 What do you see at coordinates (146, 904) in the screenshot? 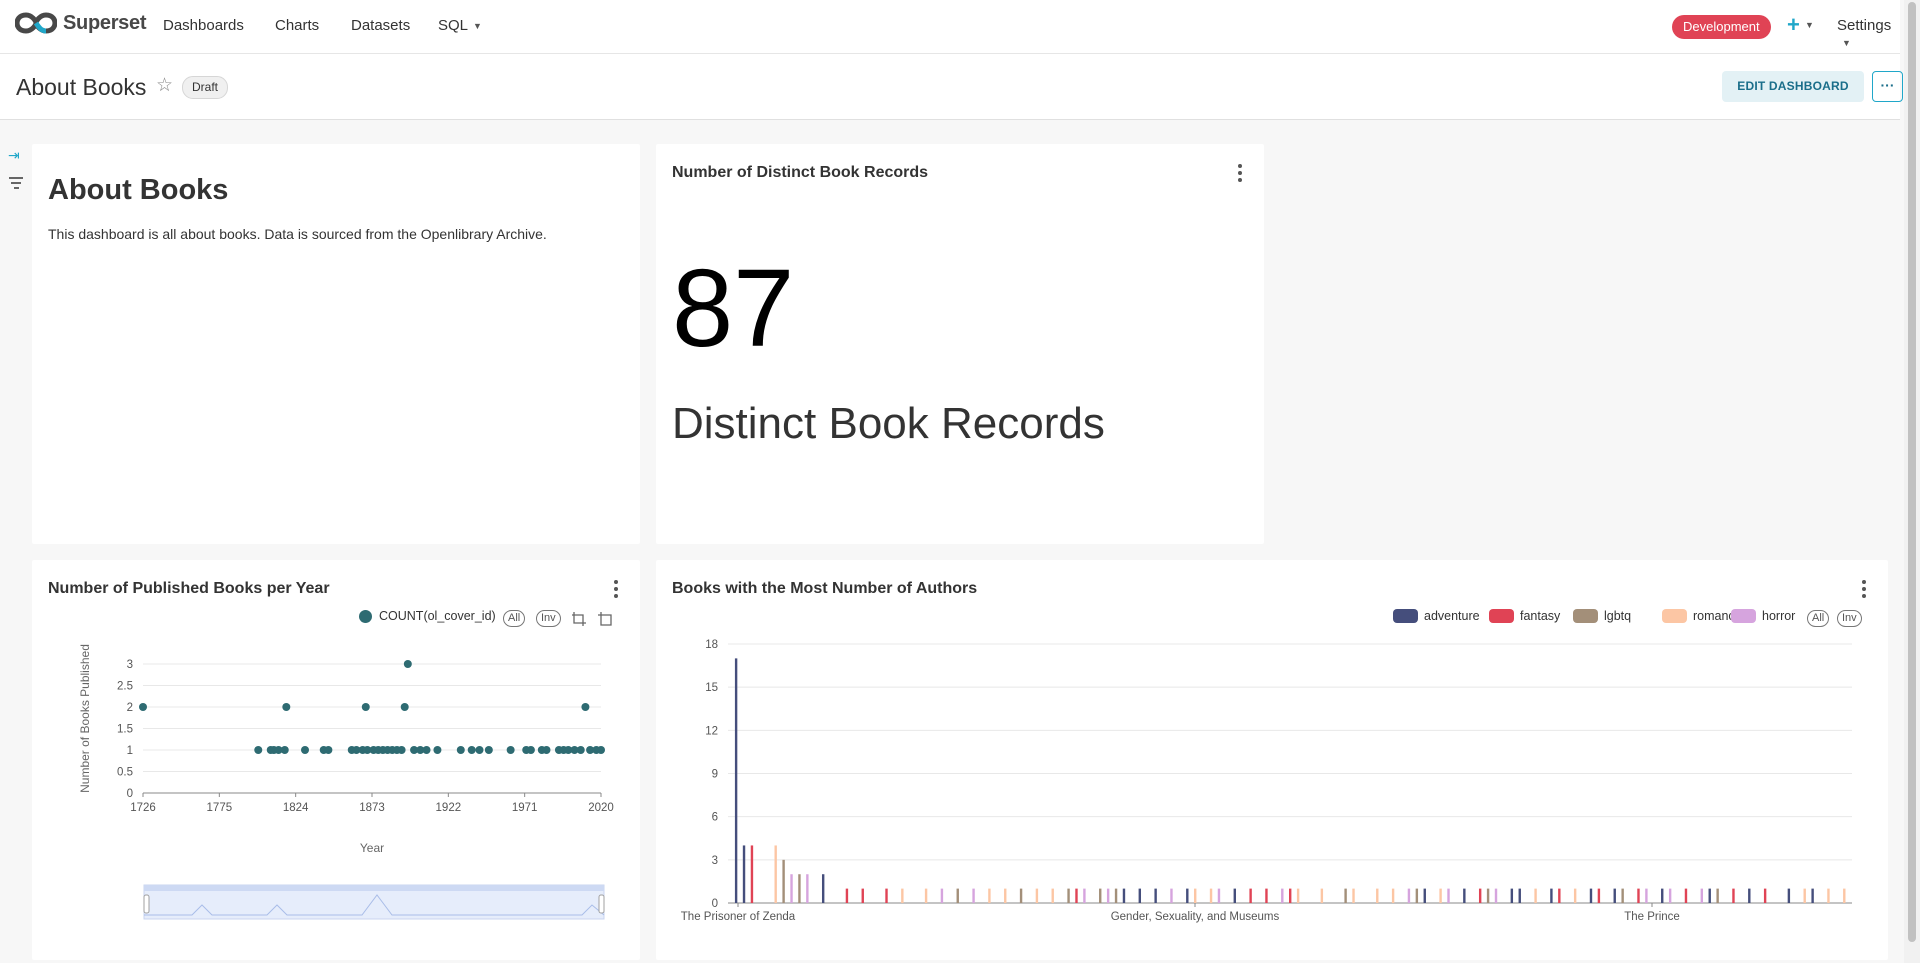
I see `zoom-slider-handle-left` at bounding box center [146, 904].